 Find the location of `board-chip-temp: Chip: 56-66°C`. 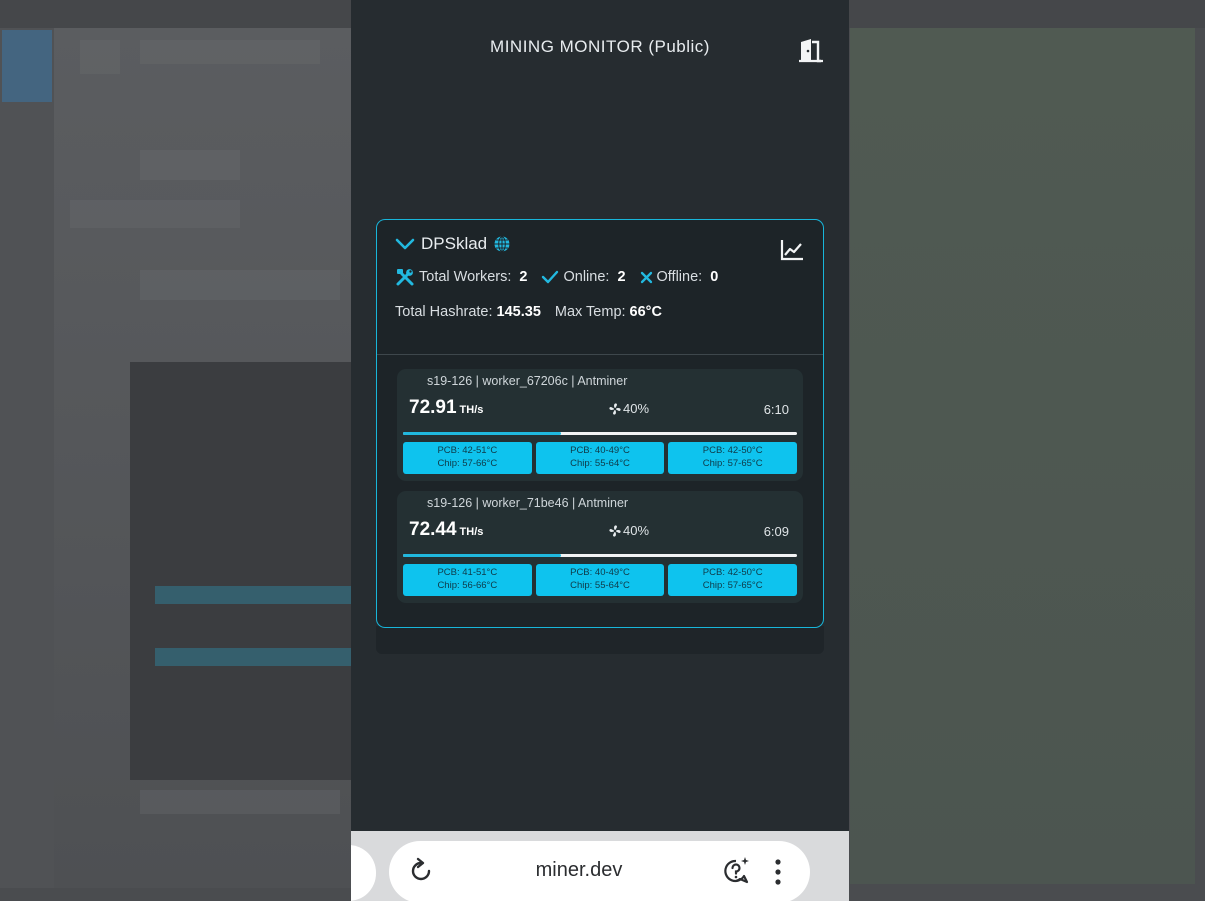

board-chip-temp: Chip: 56-66°C is located at coordinates (467, 585).